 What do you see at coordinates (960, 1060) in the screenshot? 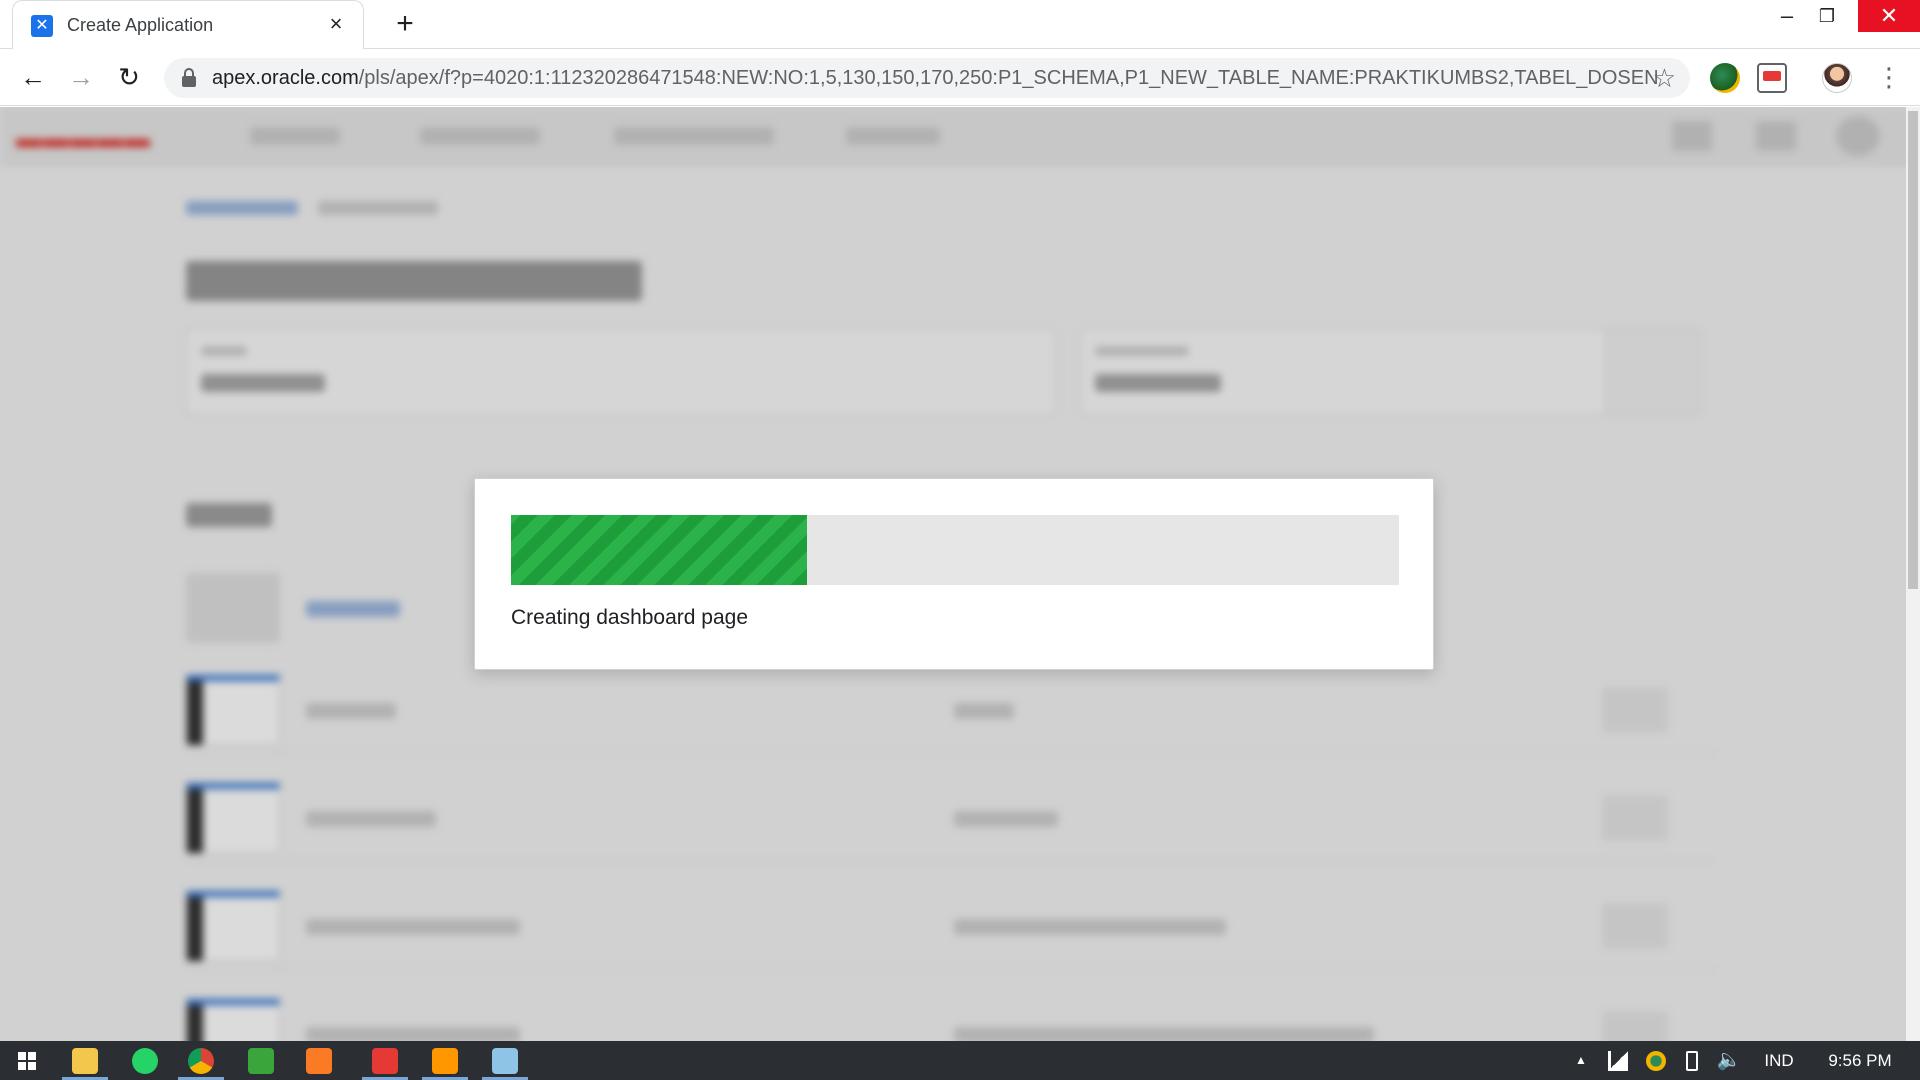
I see `windows-taskbar: ▲ 🔈 IND 9:56 PM` at bounding box center [960, 1060].